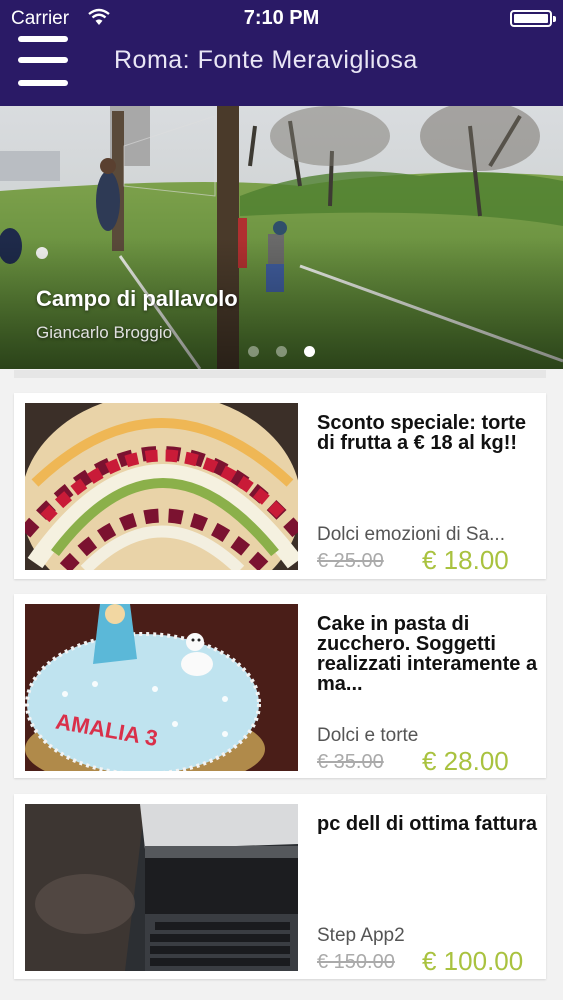 The width and height of the screenshot is (563, 1000). Describe the element at coordinates (533, 18) in the screenshot. I see `battery-icon` at that location.